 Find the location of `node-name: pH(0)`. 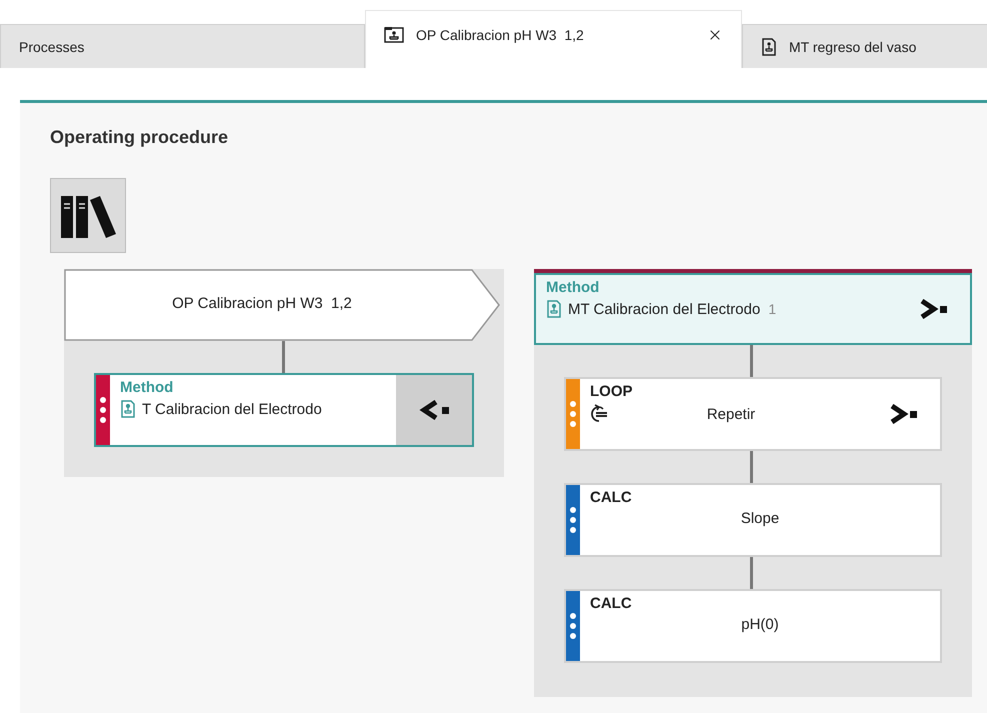

node-name: pH(0) is located at coordinates (760, 624).